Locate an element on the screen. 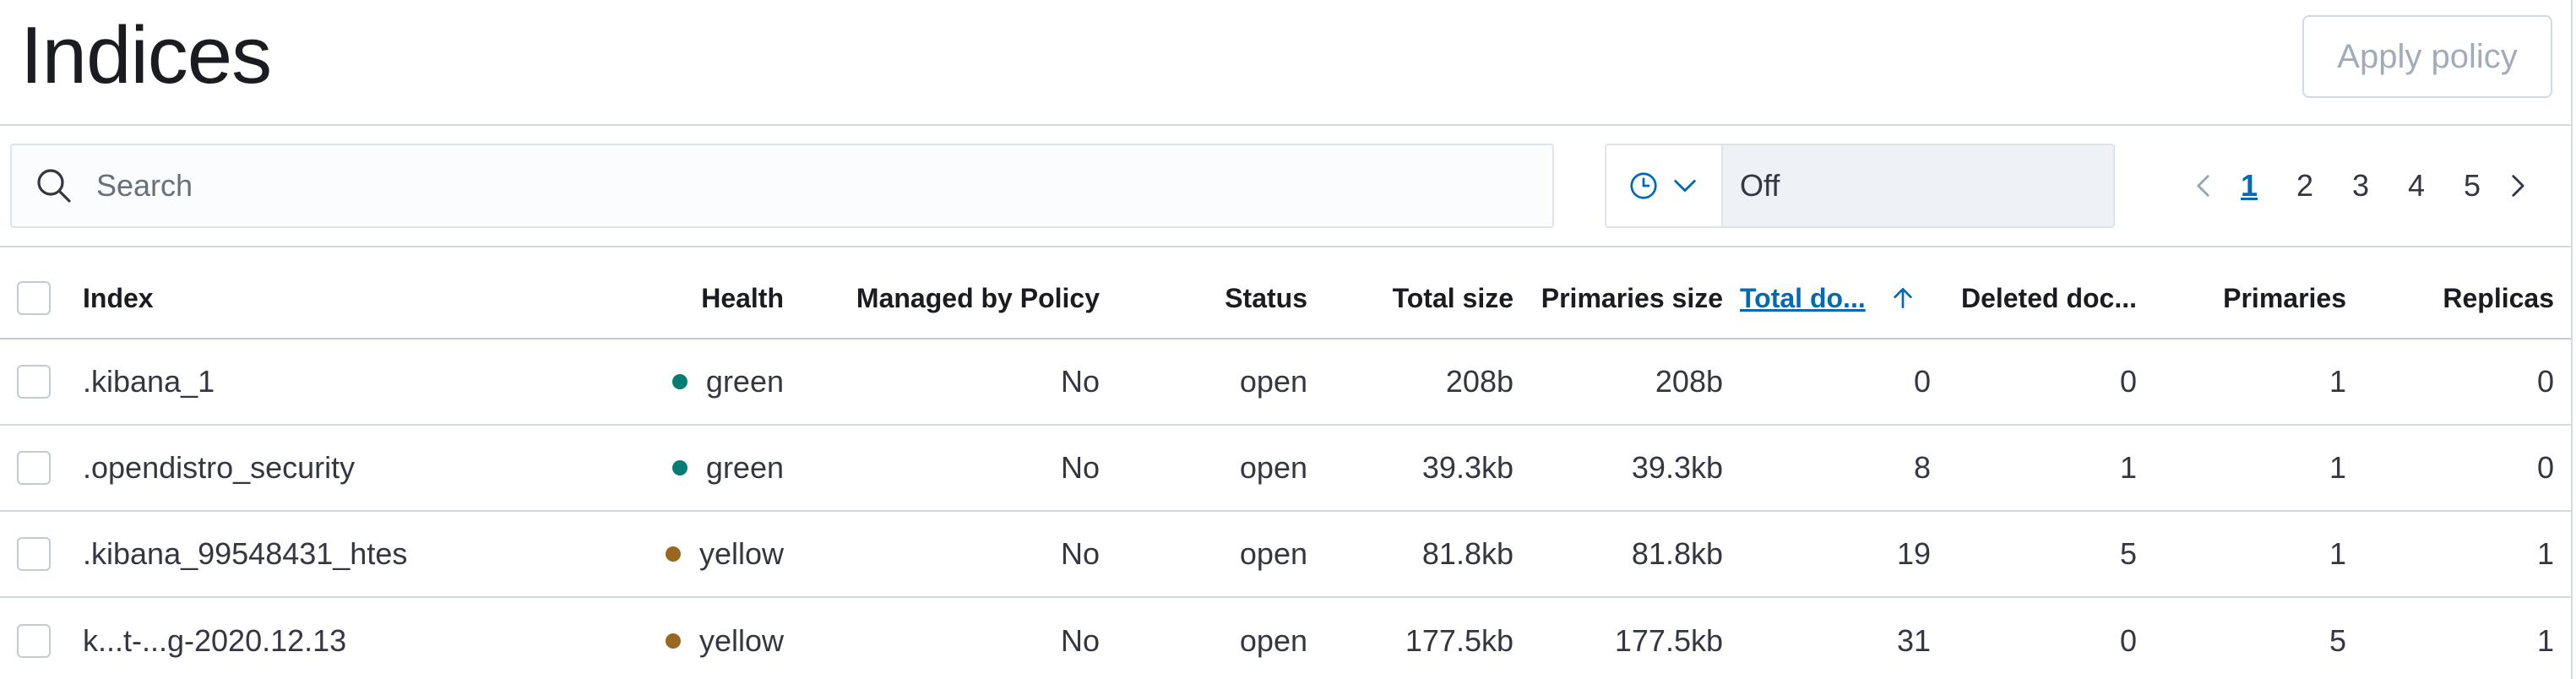 The image size is (2576, 679). auto-refresh-control: Off is located at coordinates (1860, 186).